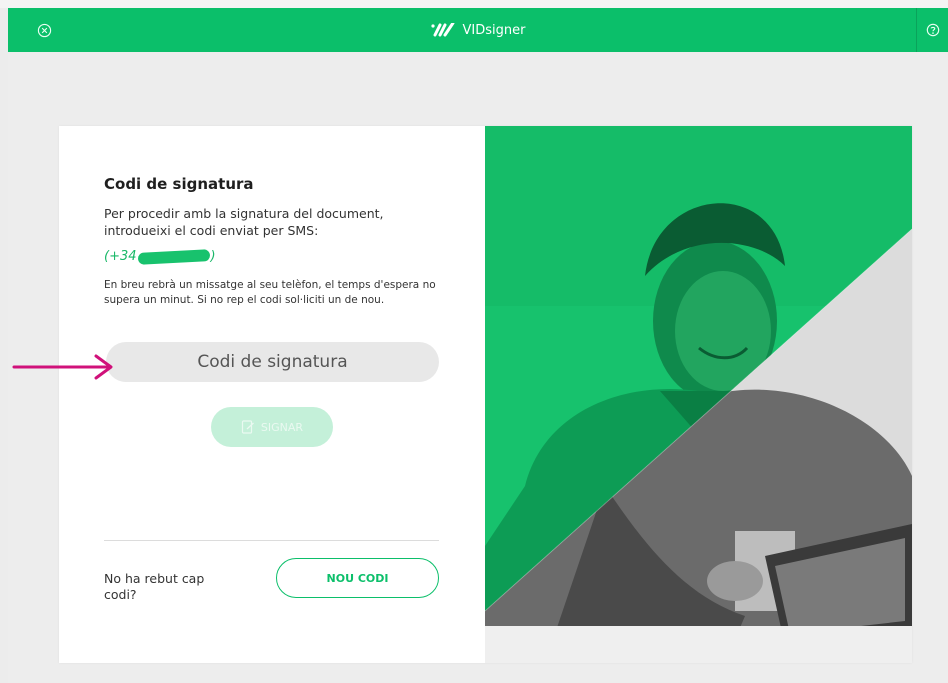 The width and height of the screenshot is (948, 683). What do you see at coordinates (932, 30) in the screenshot?
I see `help-icon` at bounding box center [932, 30].